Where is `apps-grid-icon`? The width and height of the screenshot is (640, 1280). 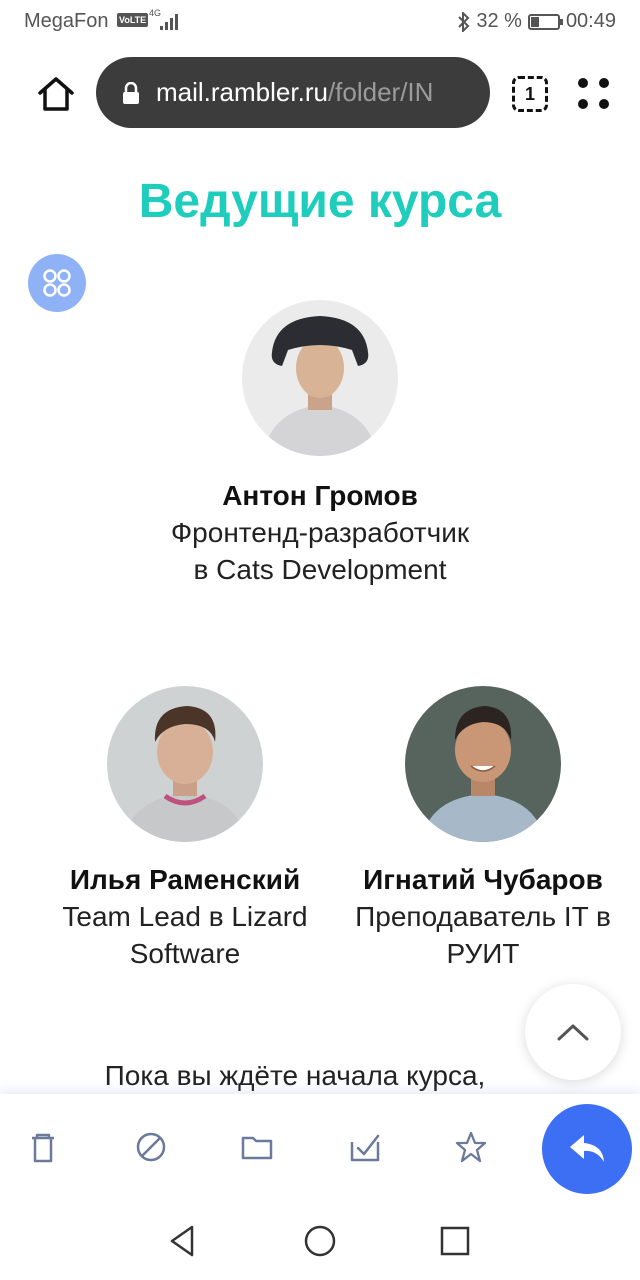 apps-grid-icon is located at coordinates (57, 283).